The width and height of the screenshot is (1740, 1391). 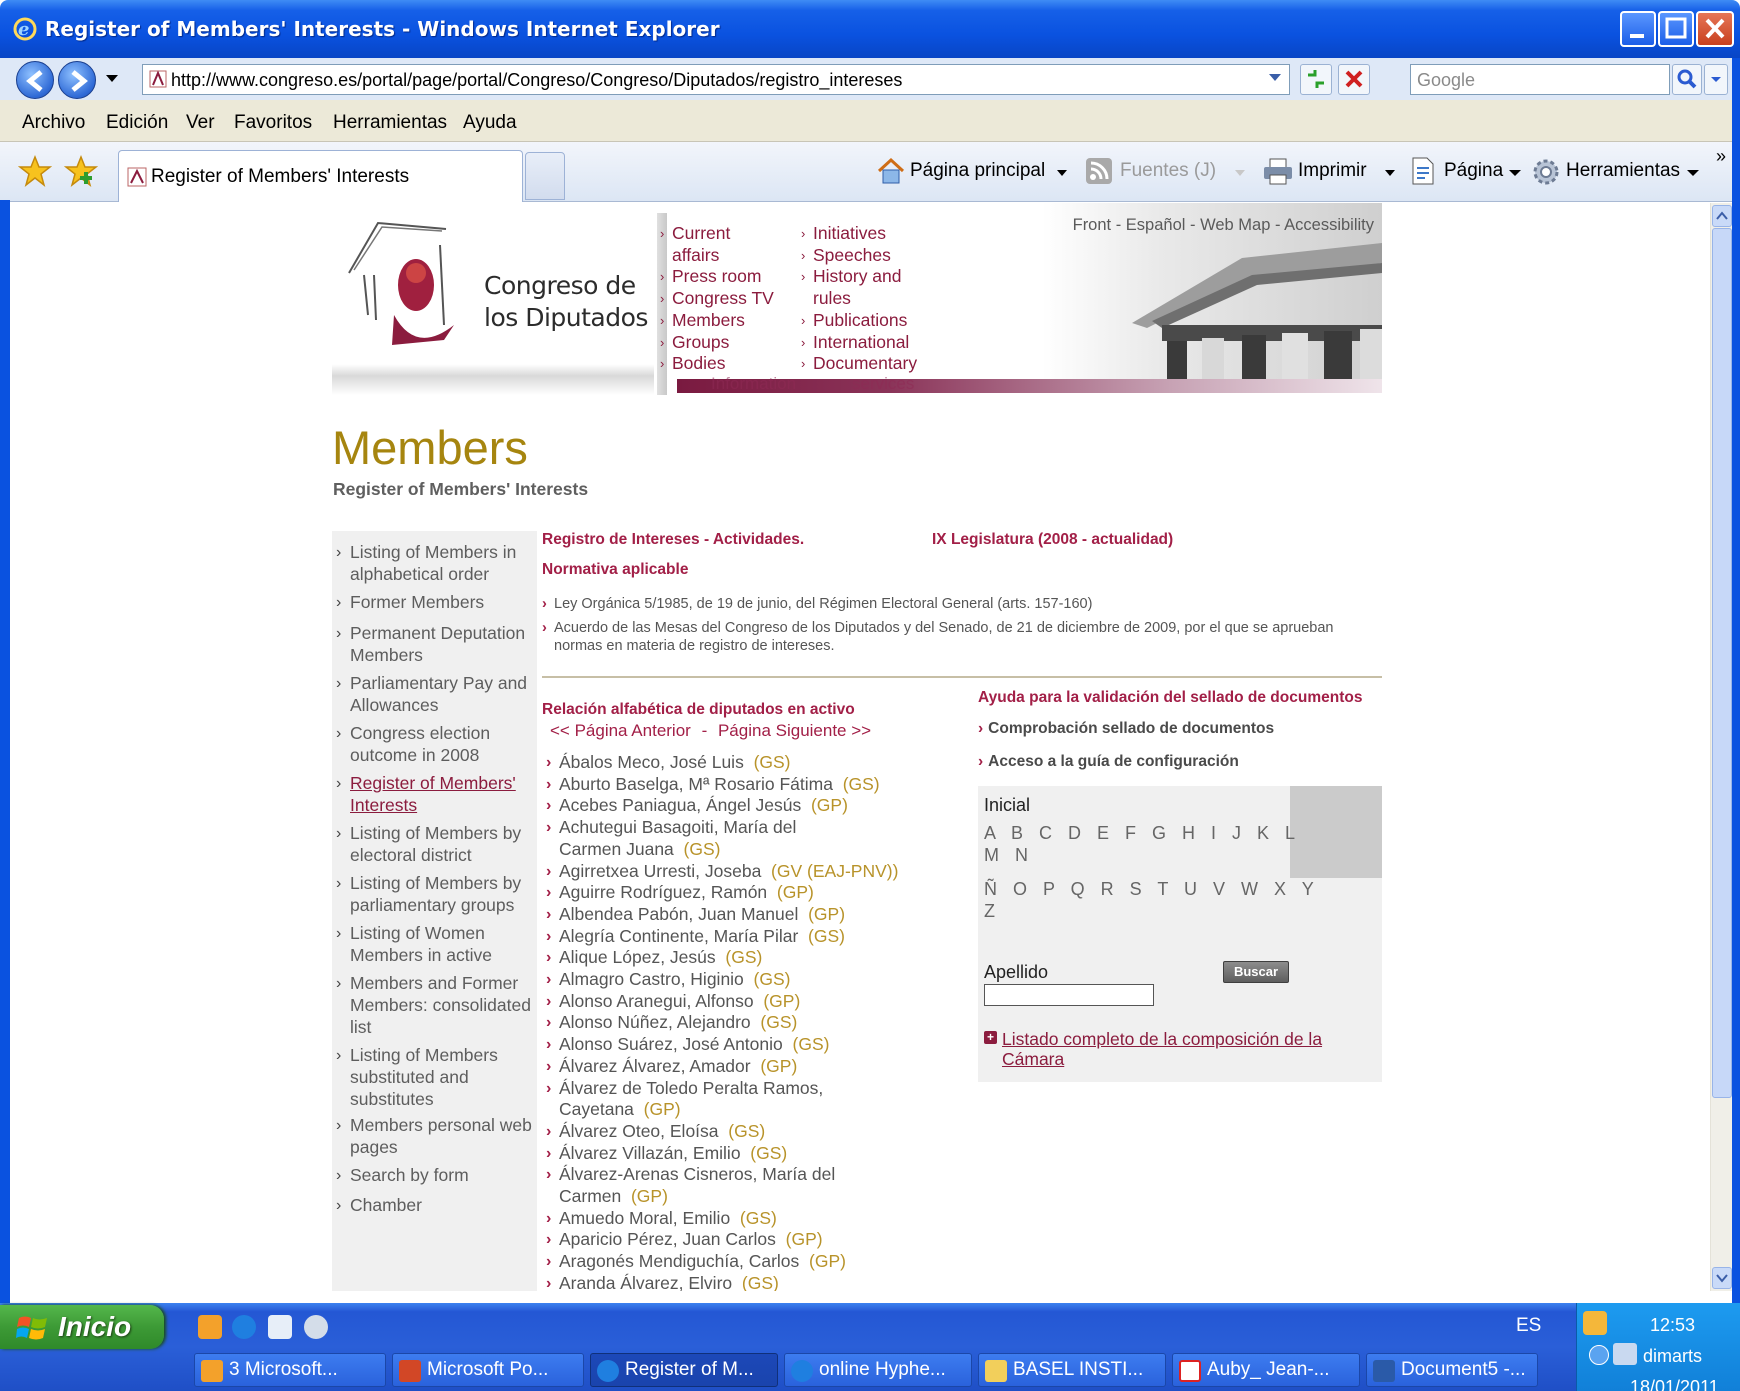 What do you see at coordinates (1540, 79) in the screenshot?
I see `search-input: Google` at bounding box center [1540, 79].